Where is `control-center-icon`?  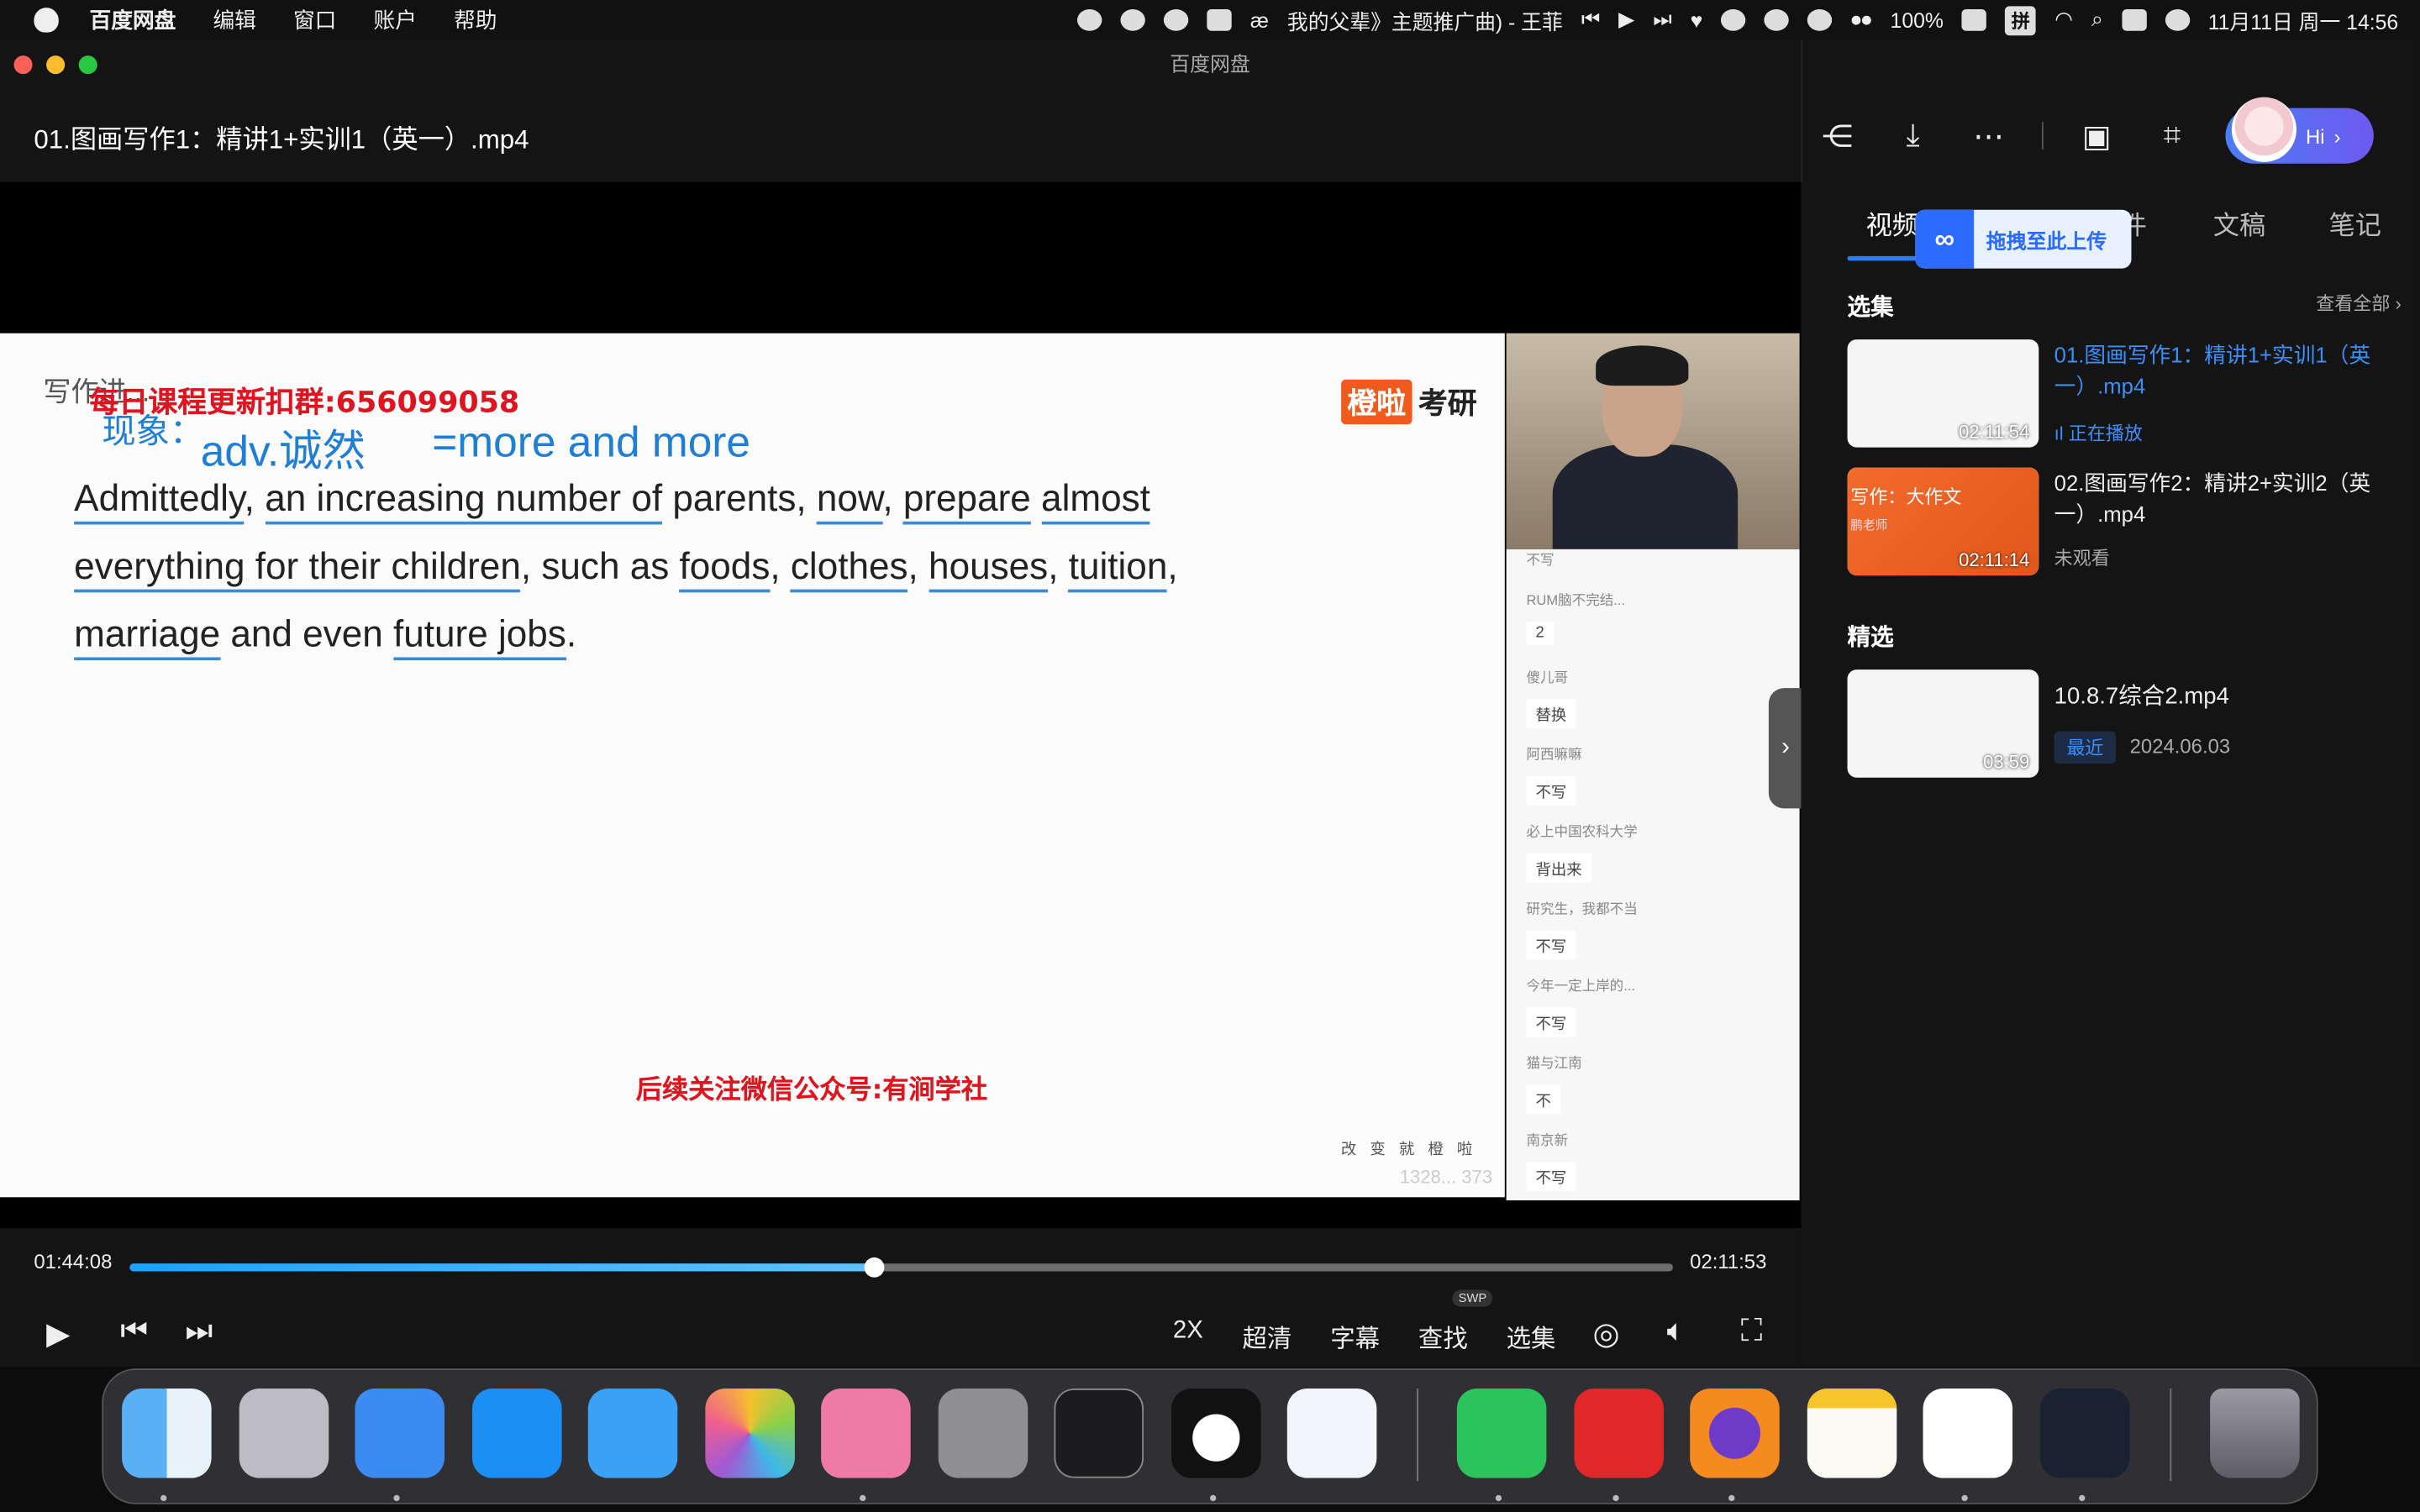
control-center-icon is located at coordinates (2134, 20).